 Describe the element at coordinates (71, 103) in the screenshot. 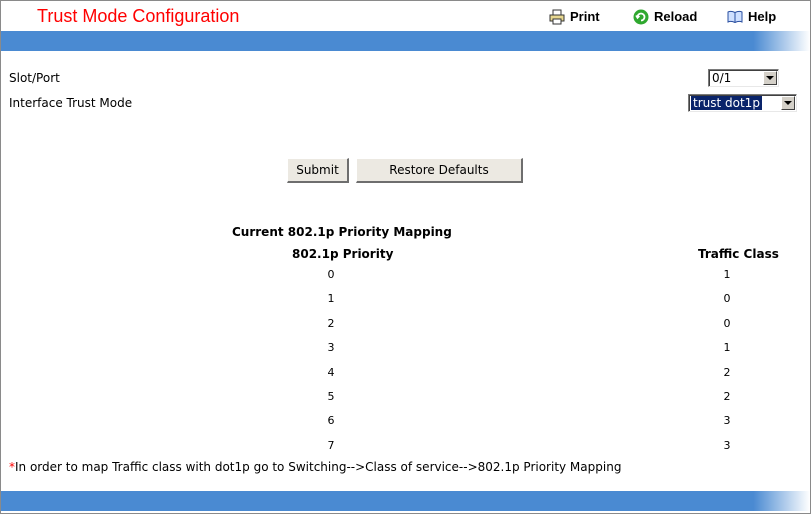

I see `trust-mode-label: Interface Trust Mode` at that location.